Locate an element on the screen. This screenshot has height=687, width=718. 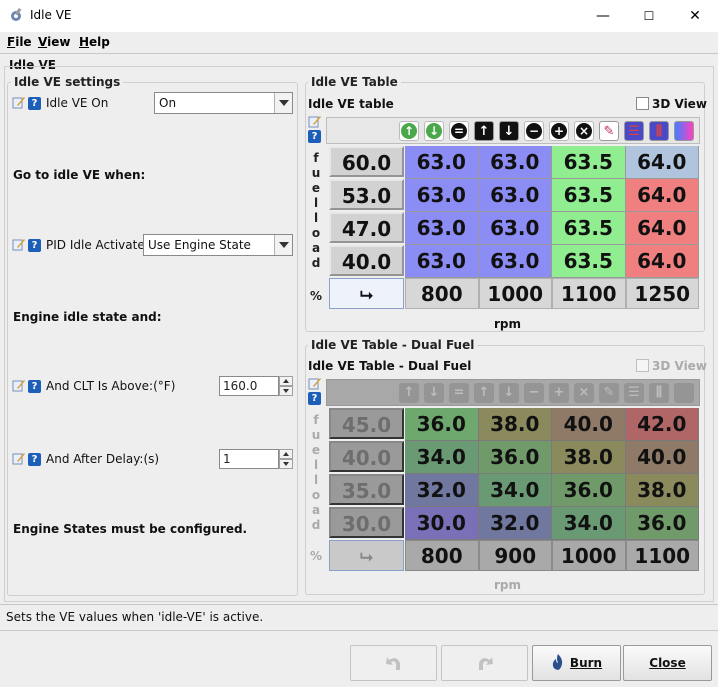
row-header: 45.0 is located at coordinates (366, 423).